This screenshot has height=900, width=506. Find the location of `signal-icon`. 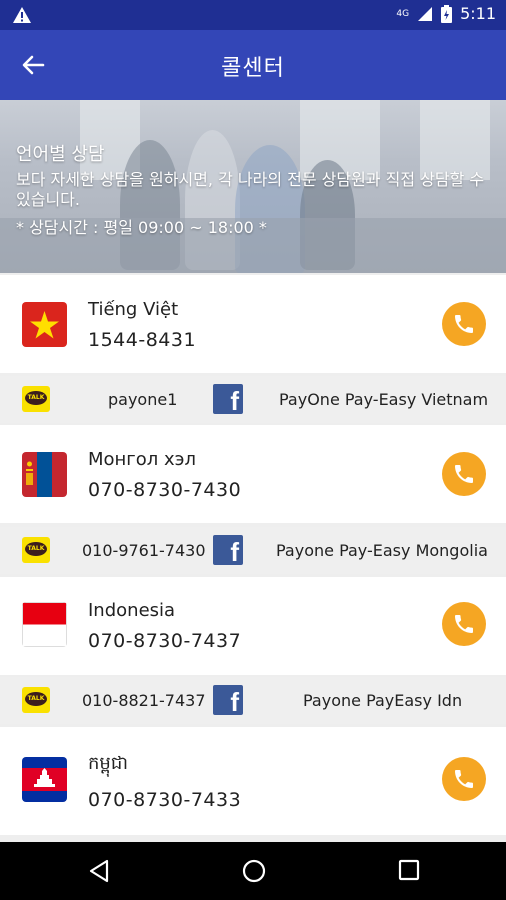

signal-icon is located at coordinates (425, 13).